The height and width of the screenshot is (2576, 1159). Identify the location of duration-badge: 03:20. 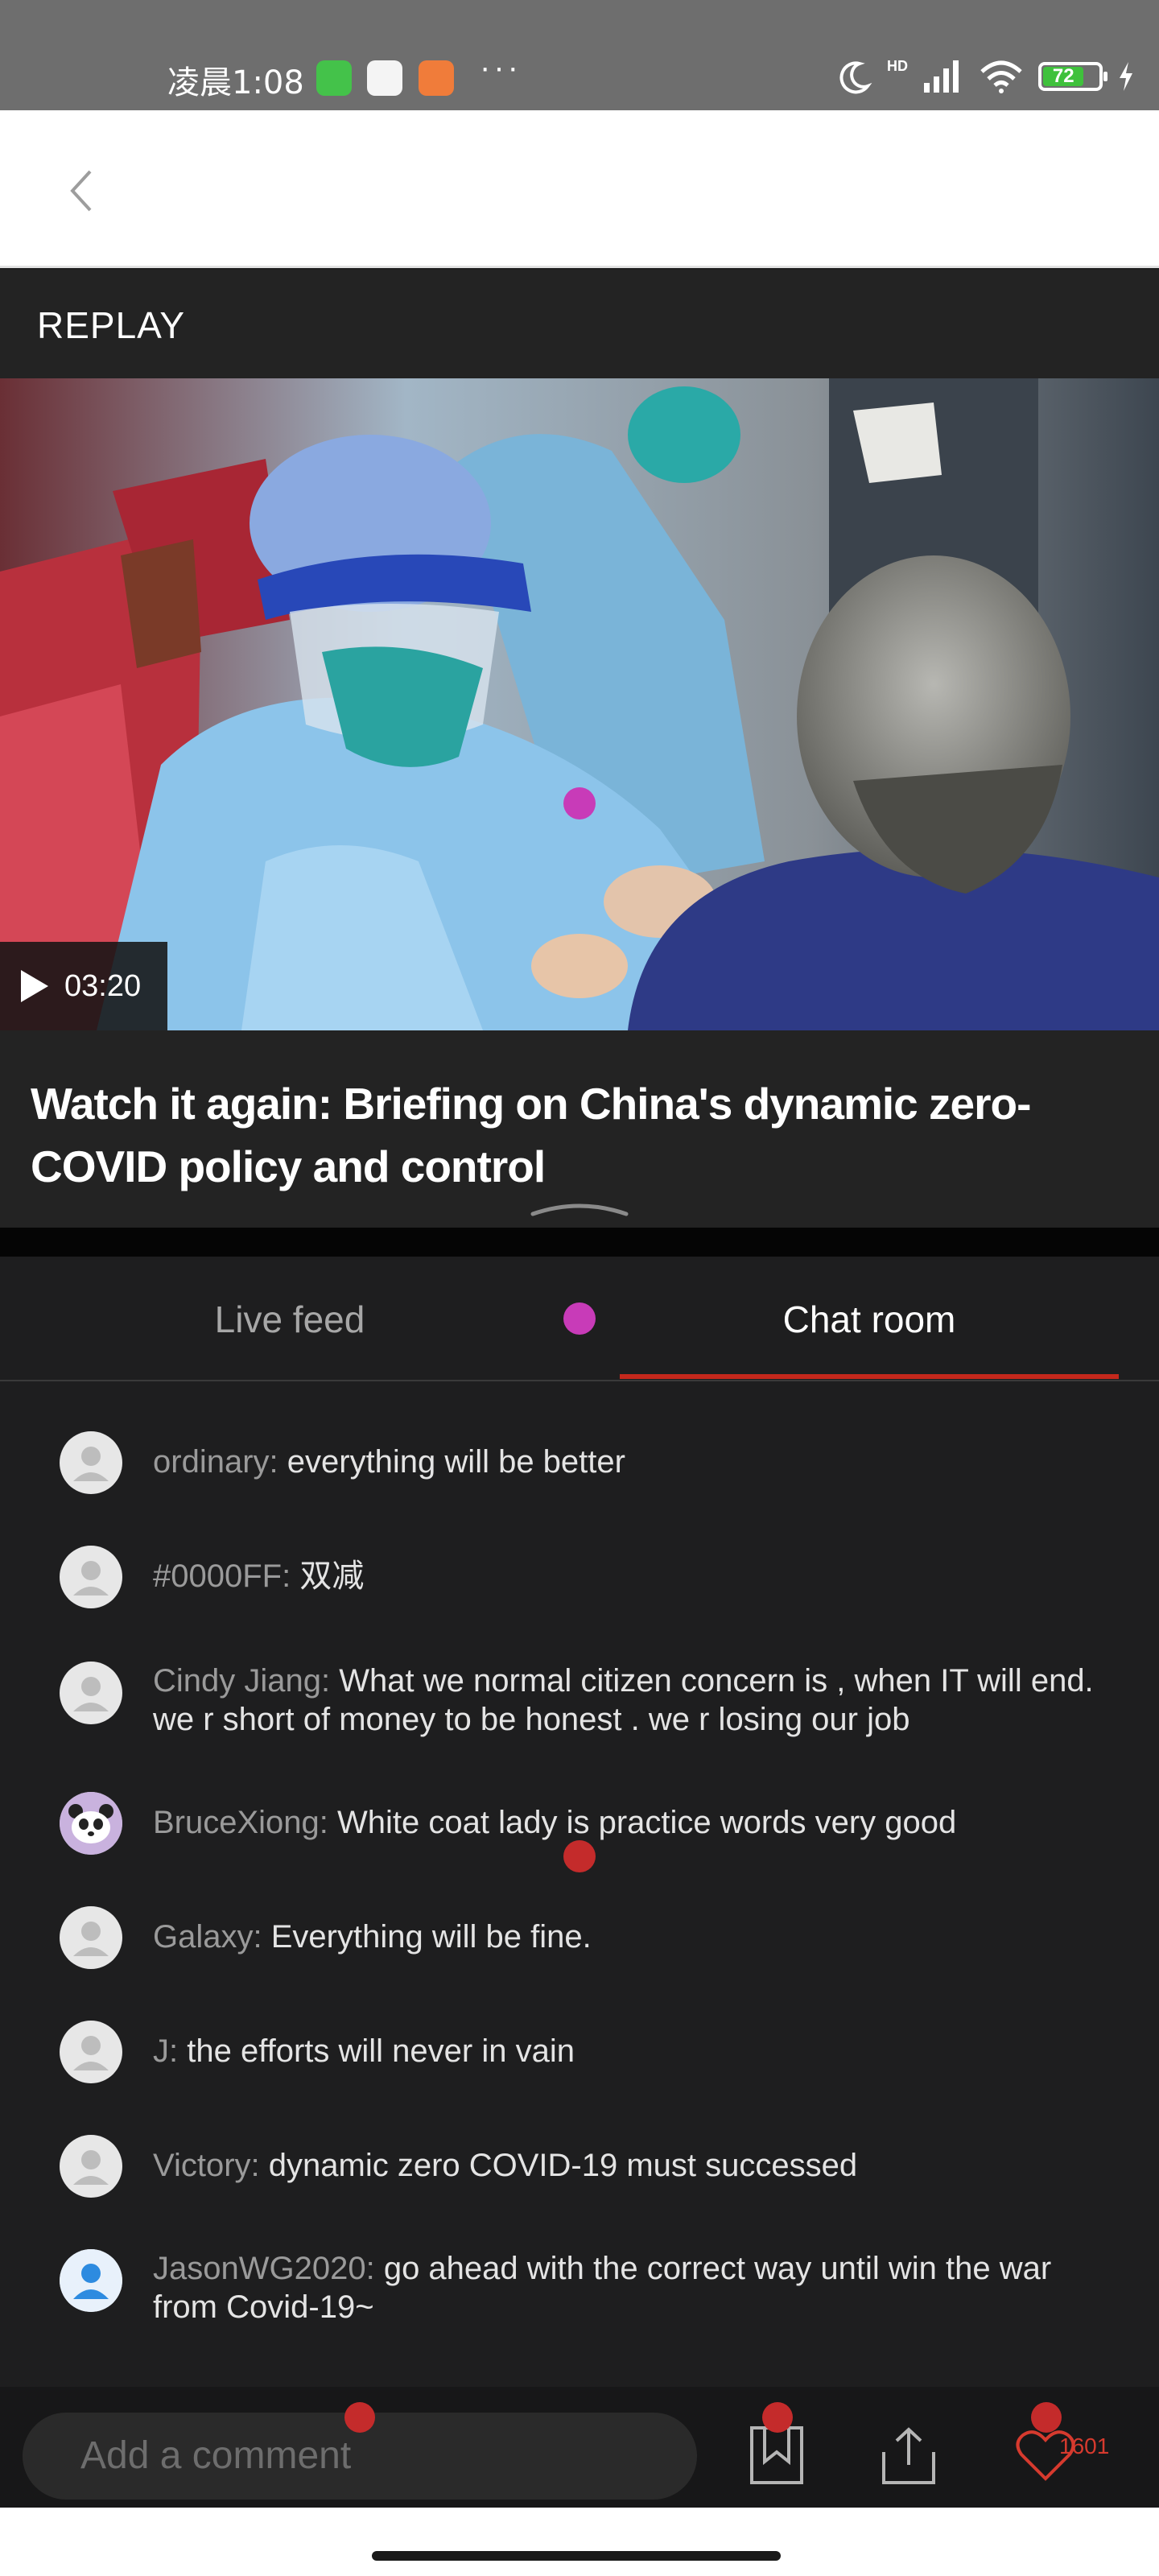
(83, 986).